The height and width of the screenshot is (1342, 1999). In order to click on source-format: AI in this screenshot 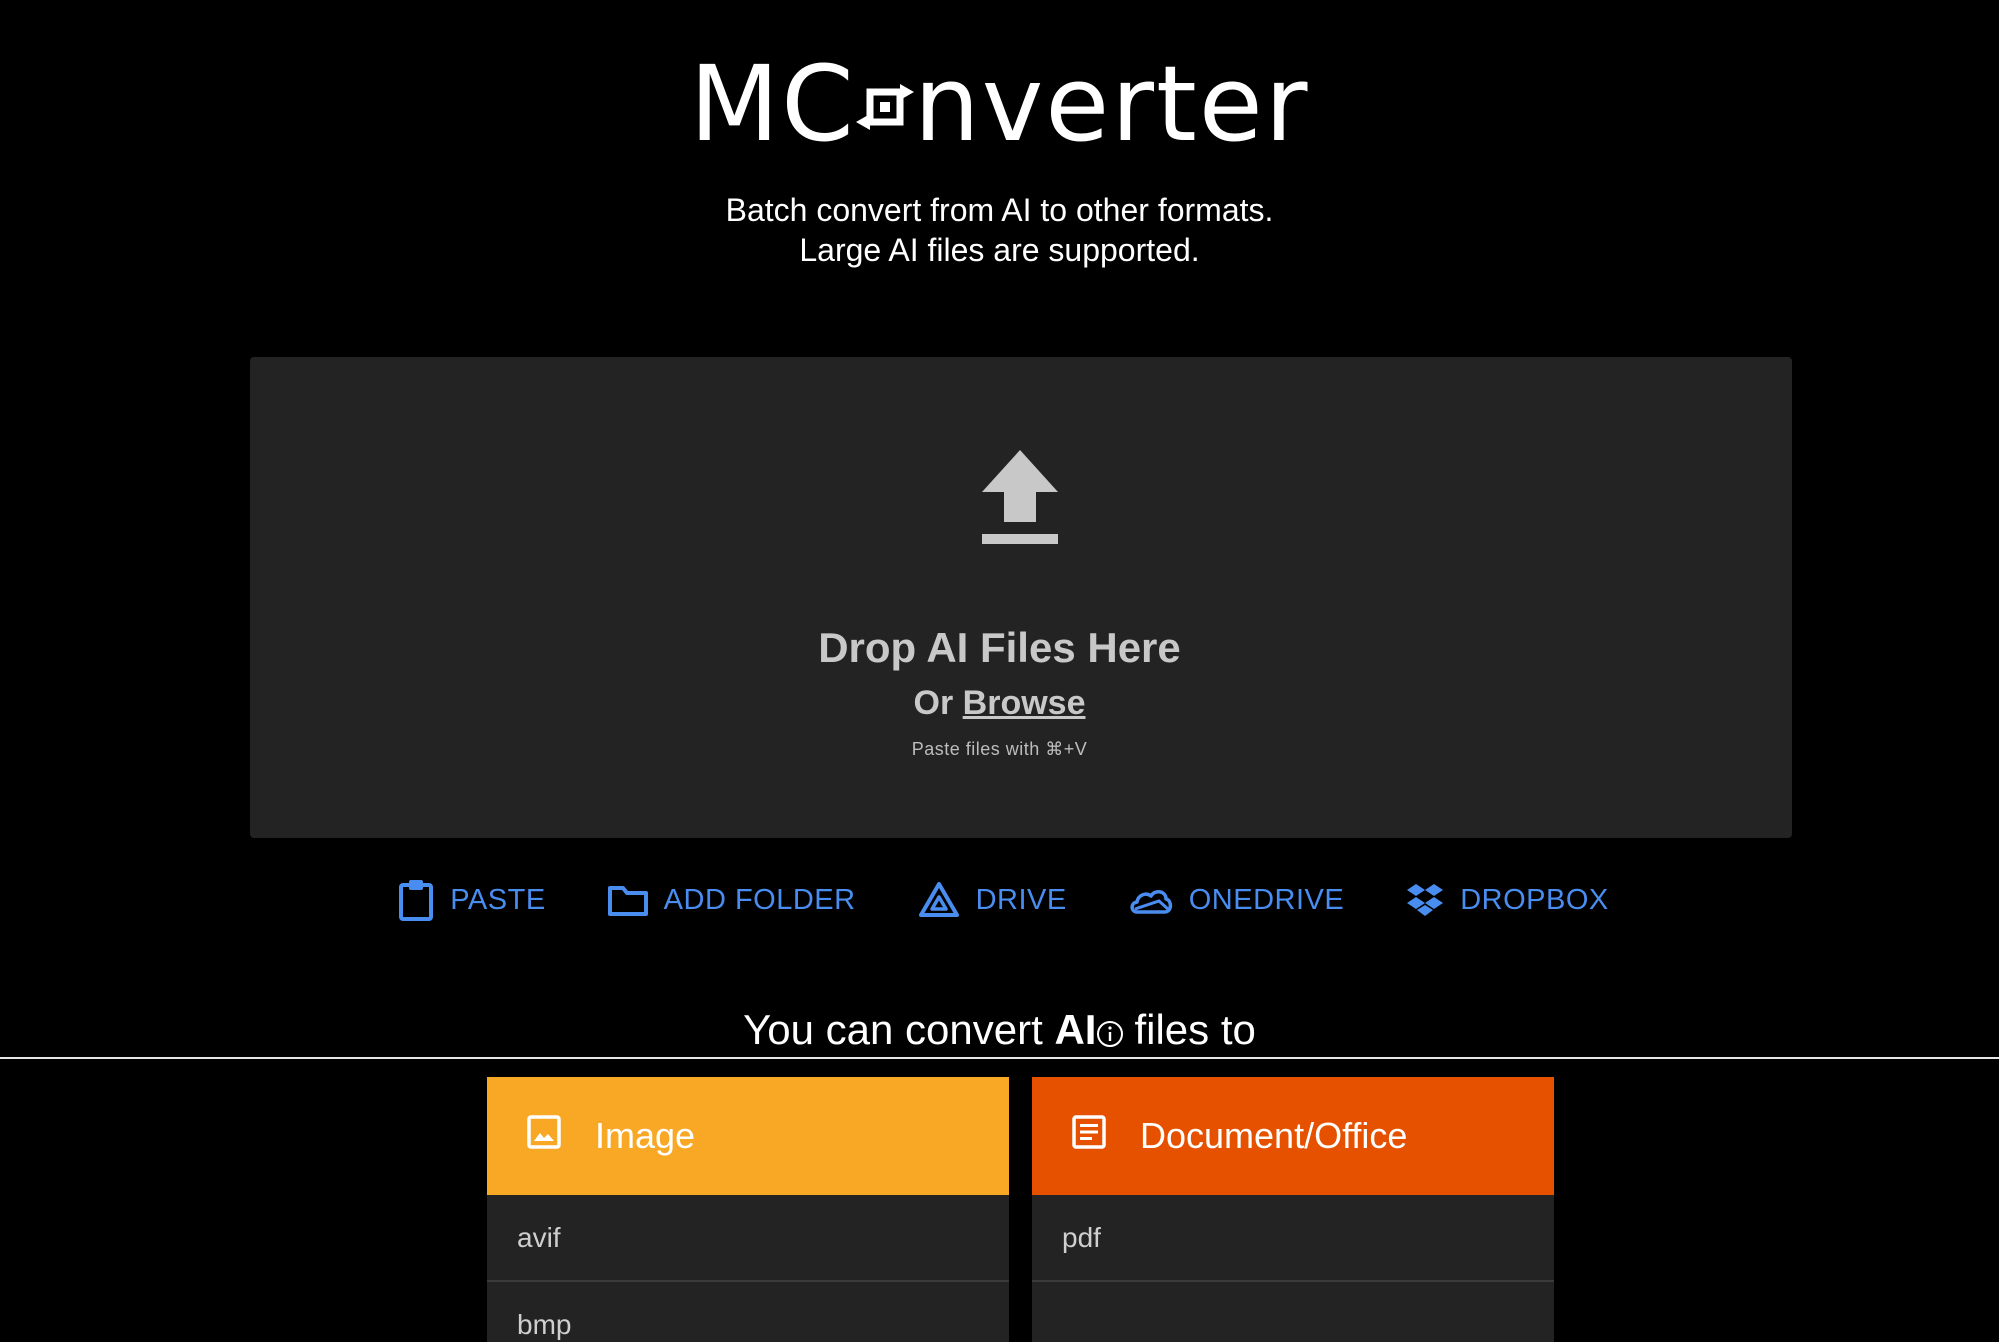, I will do `click(1075, 1029)`.